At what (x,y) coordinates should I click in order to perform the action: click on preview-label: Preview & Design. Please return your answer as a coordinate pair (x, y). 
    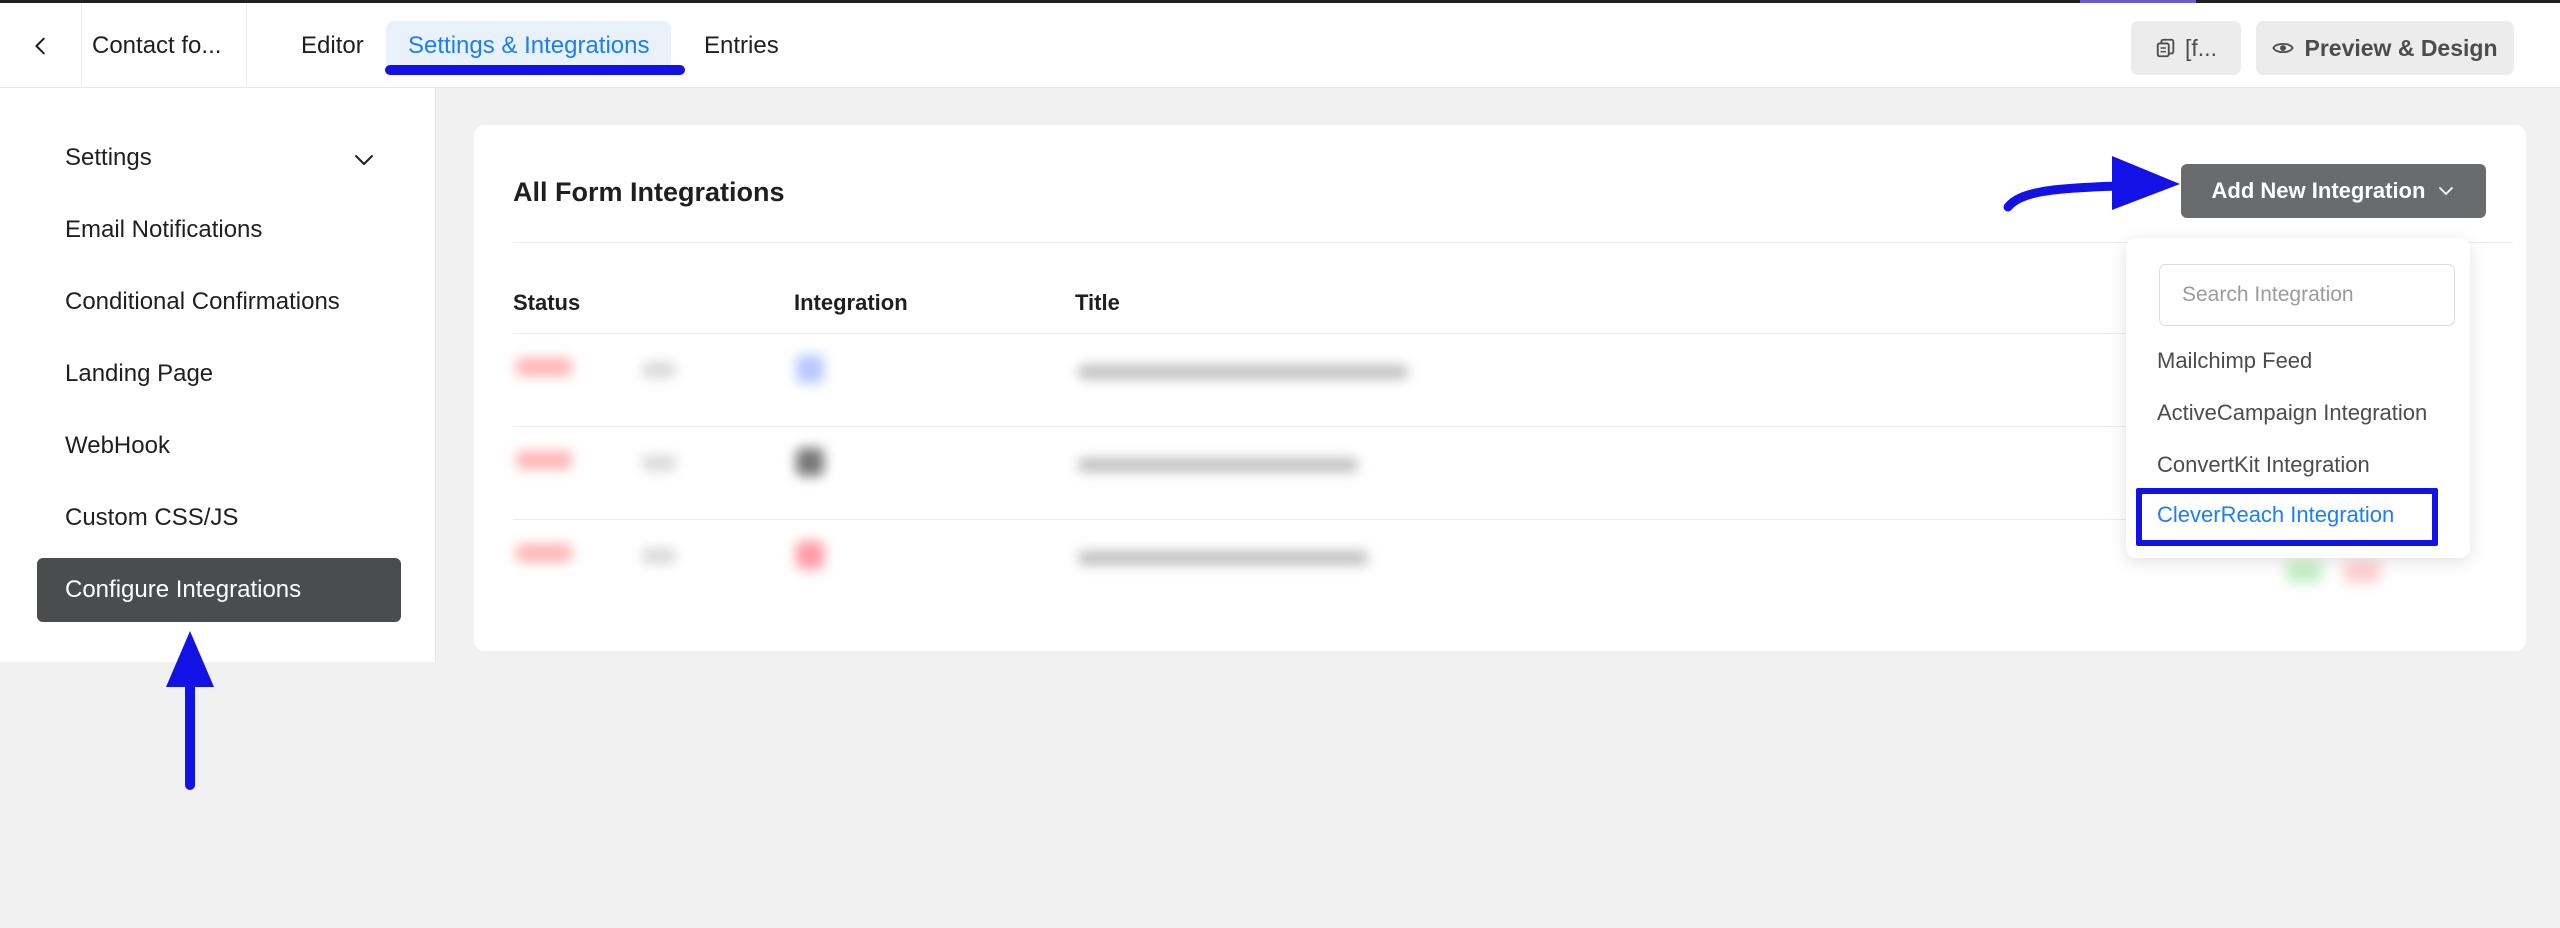
    Looking at the image, I should click on (2401, 47).